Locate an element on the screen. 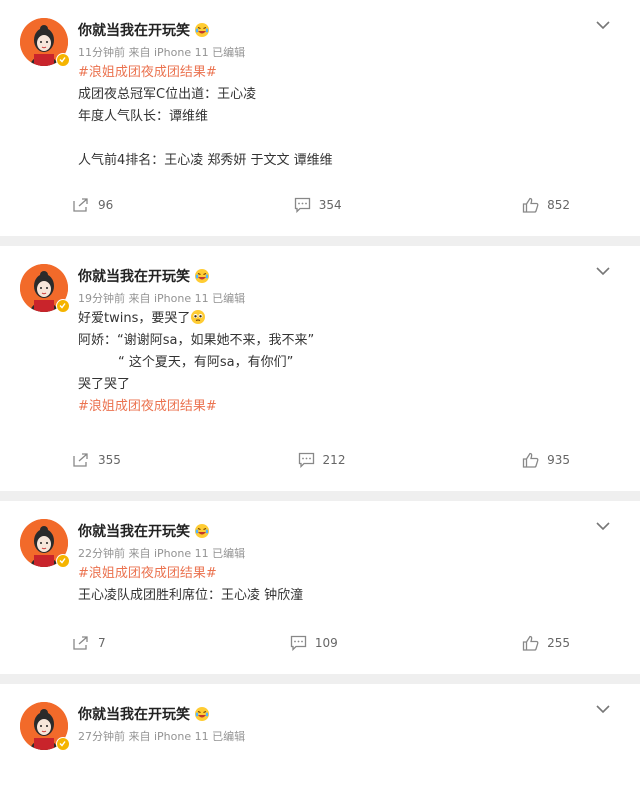  post-time: 22分钟前 is located at coordinates (101, 553).